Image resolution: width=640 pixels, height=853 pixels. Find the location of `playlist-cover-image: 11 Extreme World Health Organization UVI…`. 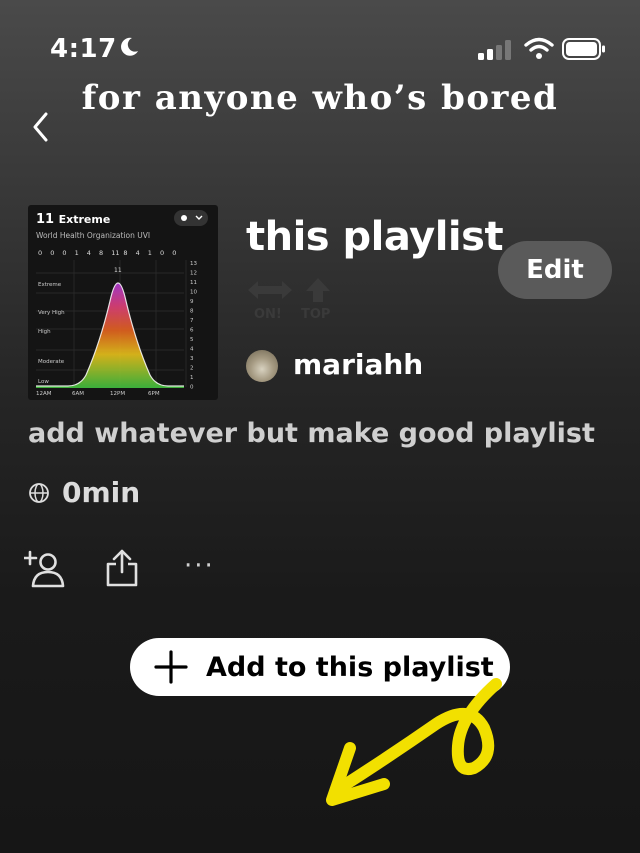

playlist-cover-image: 11 Extreme World Health Organization UVI… is located at coordinates (123, 302).